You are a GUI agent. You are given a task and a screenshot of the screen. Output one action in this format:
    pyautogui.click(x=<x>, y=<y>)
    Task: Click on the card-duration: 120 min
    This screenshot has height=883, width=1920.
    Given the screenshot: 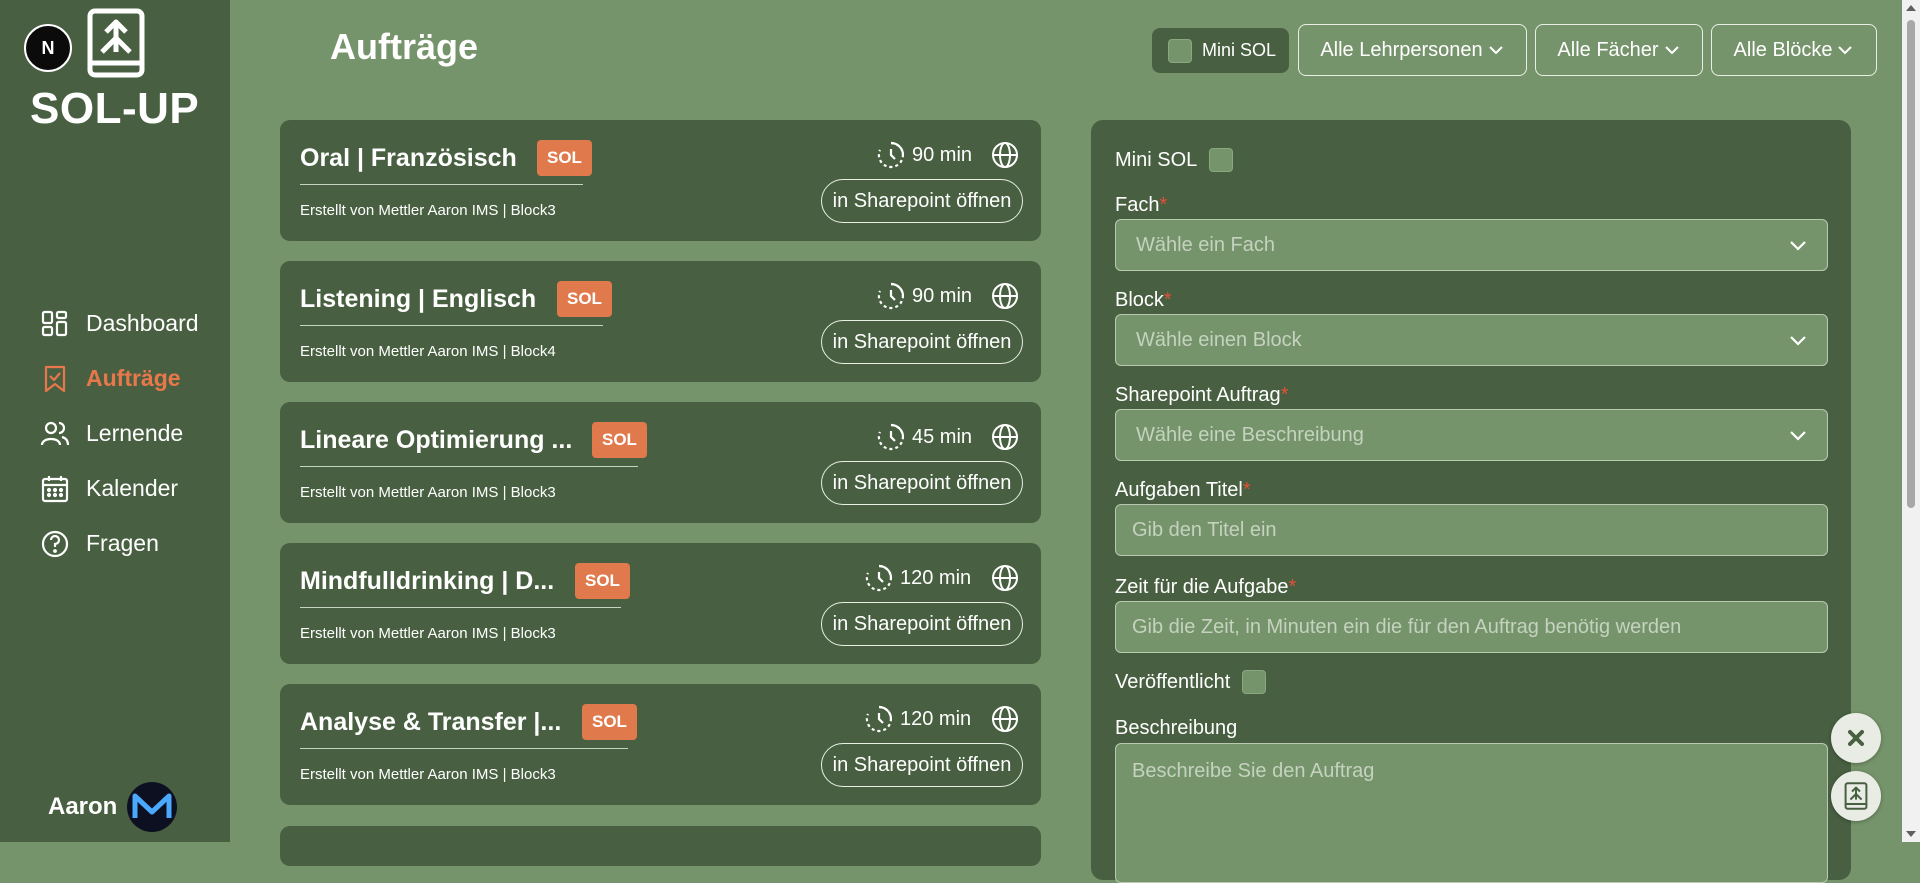 What is the action you would take?
    pyautogui.click(x=917, y=719)
    